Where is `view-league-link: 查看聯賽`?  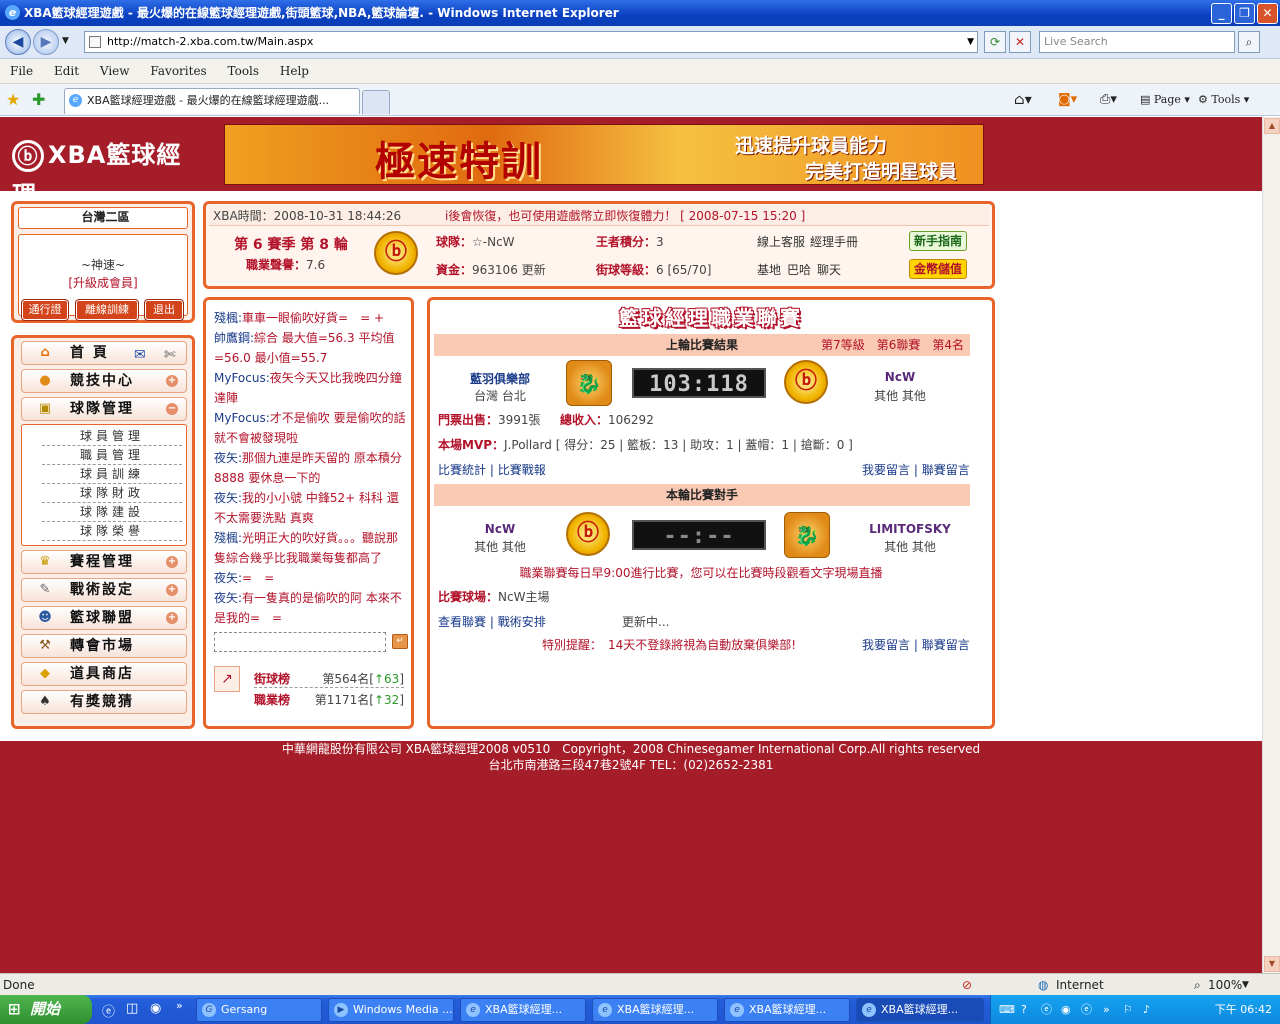
view-league-link: 查看聯賽 is located at coordinates (462, 622).